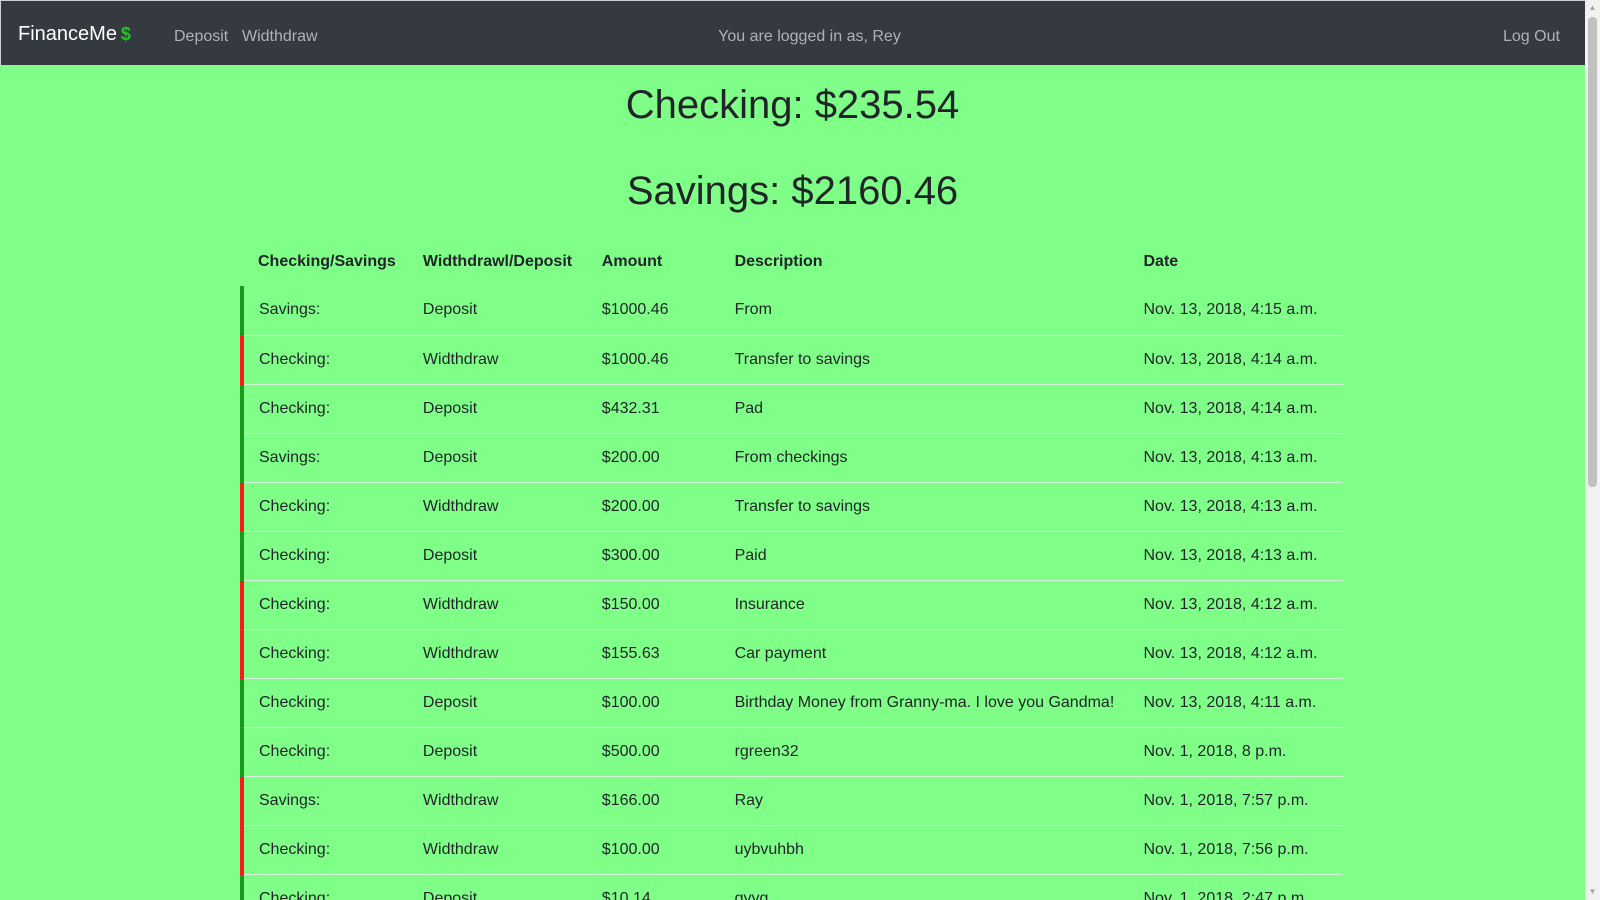  I want to click on cell-amount: $150.00, so click(668, 605).